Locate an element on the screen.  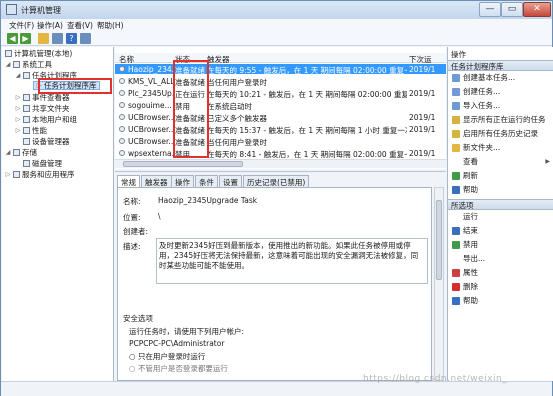
menu-file: 文件(F) is located at coordinates (21, 25).